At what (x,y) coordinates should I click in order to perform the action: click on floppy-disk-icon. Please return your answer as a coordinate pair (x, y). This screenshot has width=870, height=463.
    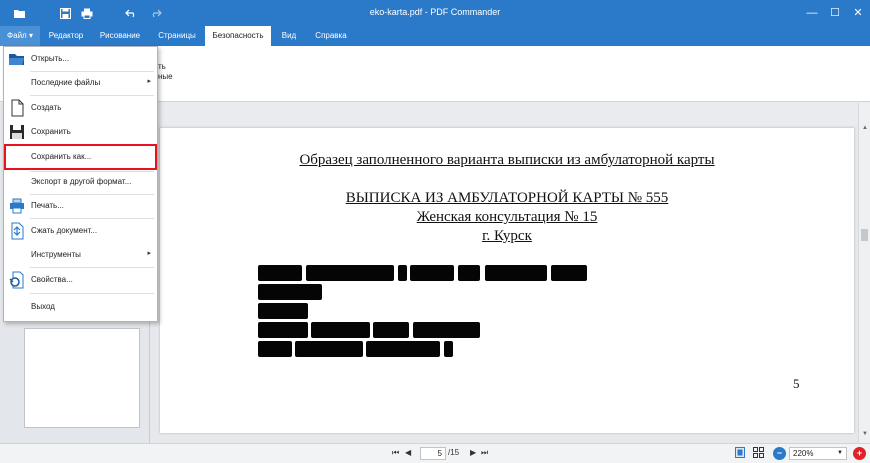
    Looking at the image, I should click on (17, 132).